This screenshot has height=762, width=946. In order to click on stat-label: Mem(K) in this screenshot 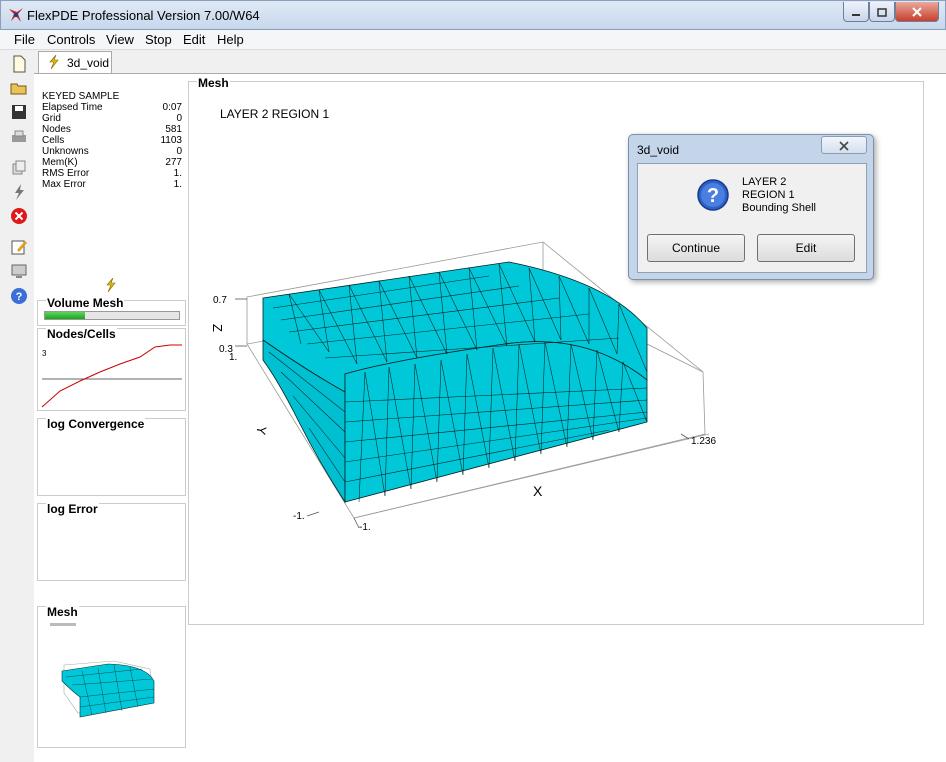, I will do `click(60, 162)`.